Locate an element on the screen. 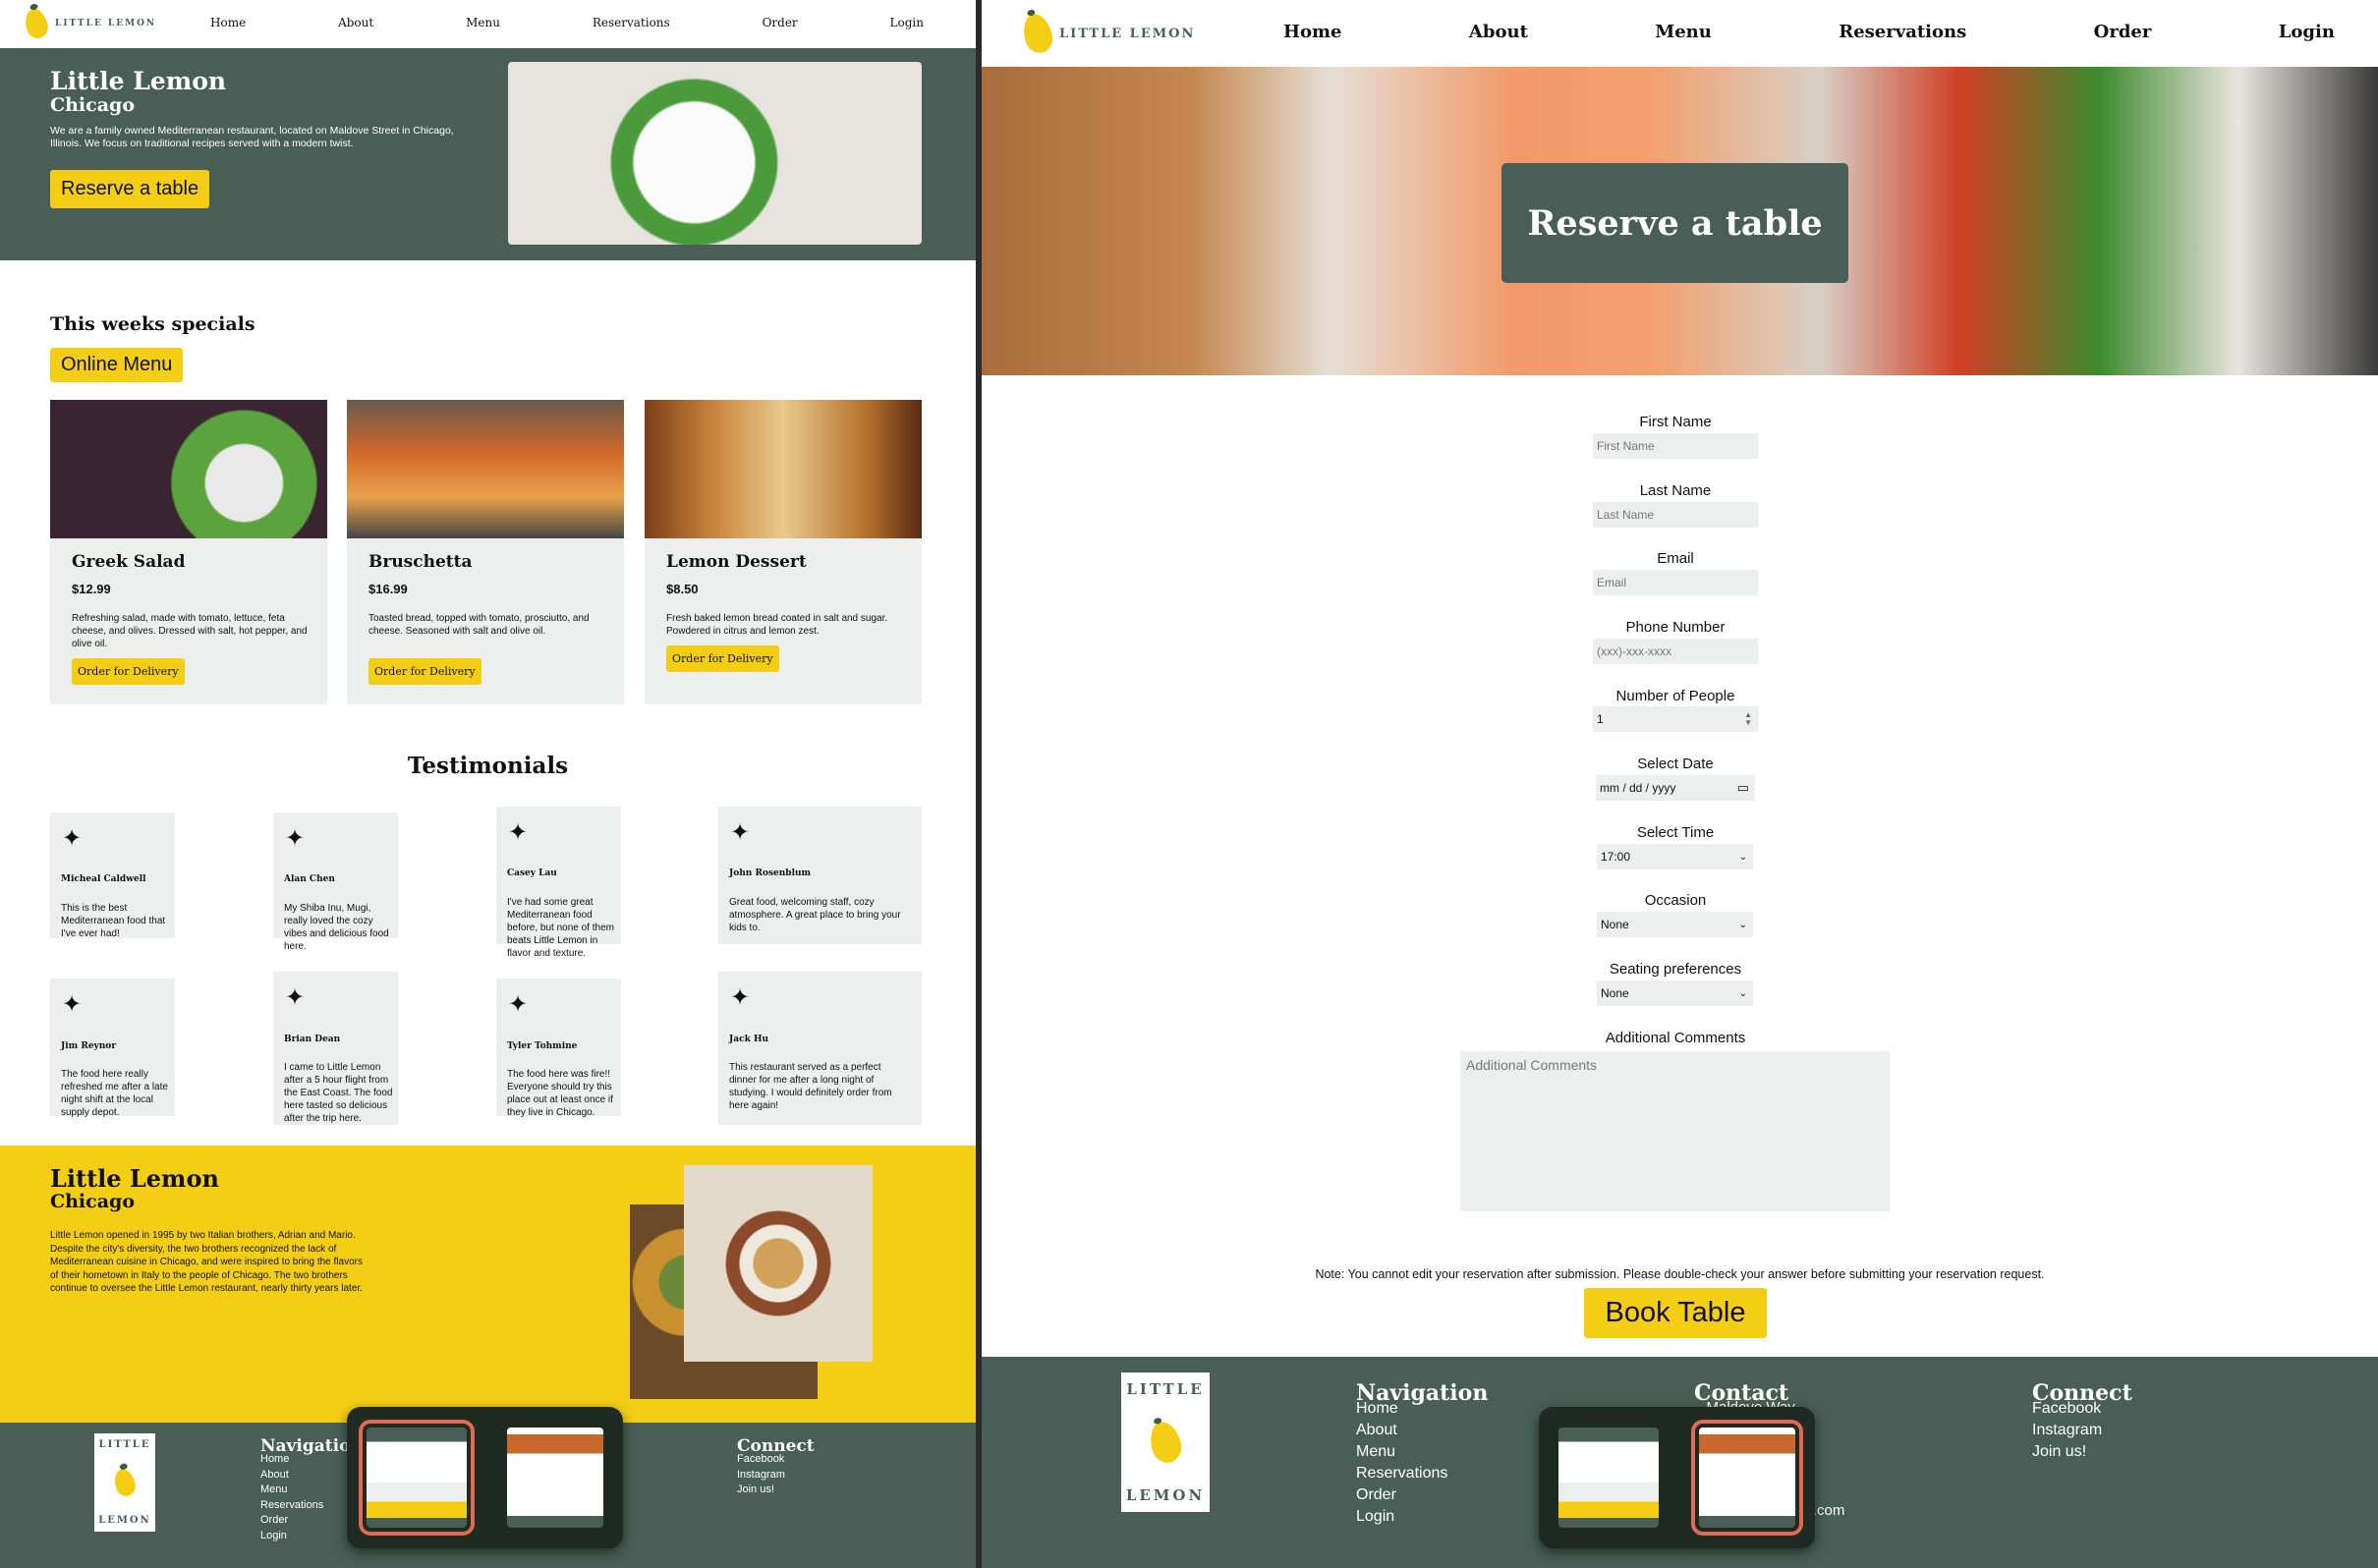  footer-logo-bottom: LEMON is located at coordinates (124, 1520).